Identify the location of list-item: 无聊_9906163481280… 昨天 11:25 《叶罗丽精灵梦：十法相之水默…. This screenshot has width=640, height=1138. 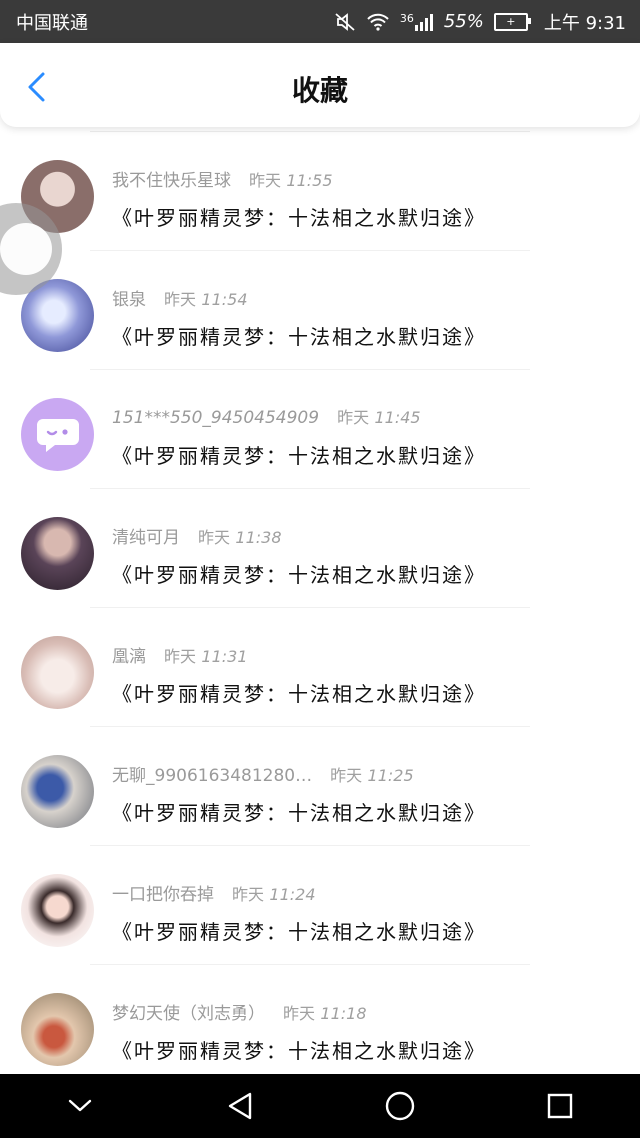
(320, 786).